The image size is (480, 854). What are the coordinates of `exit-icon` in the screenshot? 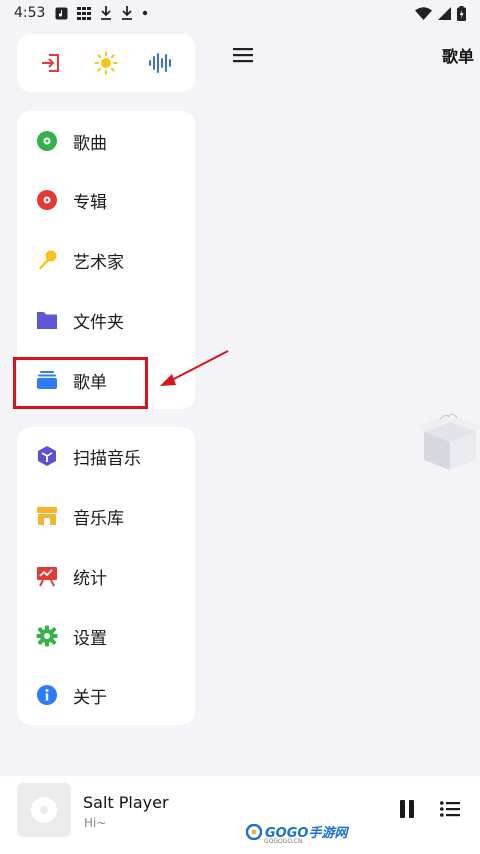 It's located at (50, 63).